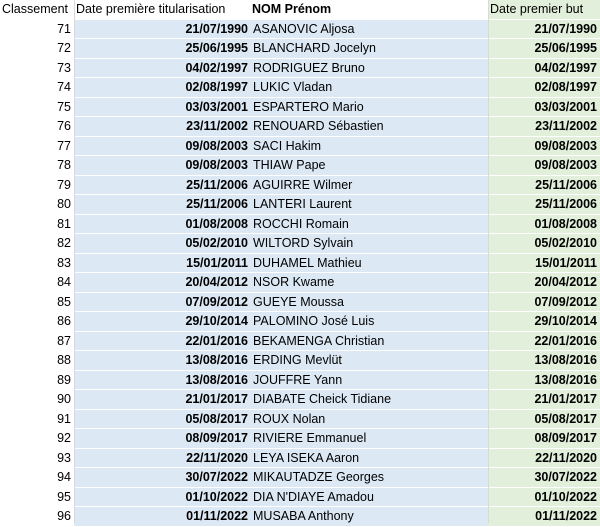 This screenshot has height=527, width=600. What do you see at coordinates (162, 165) in the screenshot?
I see `first-start-date-cell: 09/08/2003` at bounding box center [162, 165].